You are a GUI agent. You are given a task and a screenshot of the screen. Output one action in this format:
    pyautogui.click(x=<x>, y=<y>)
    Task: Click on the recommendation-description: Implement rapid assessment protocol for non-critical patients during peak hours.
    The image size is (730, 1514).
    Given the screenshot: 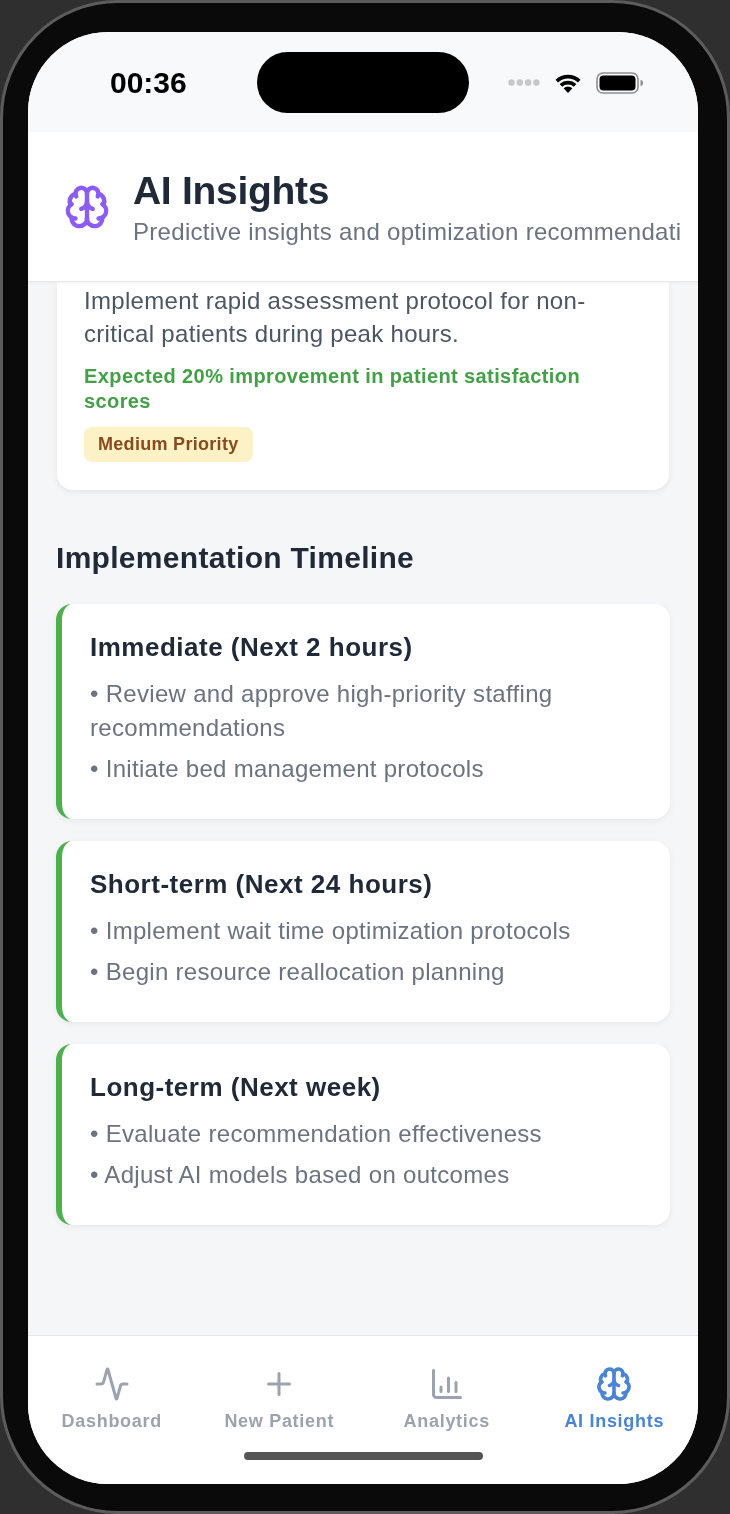 What is the action you would take?
    pyautogui.click(x=335, y=317)
    